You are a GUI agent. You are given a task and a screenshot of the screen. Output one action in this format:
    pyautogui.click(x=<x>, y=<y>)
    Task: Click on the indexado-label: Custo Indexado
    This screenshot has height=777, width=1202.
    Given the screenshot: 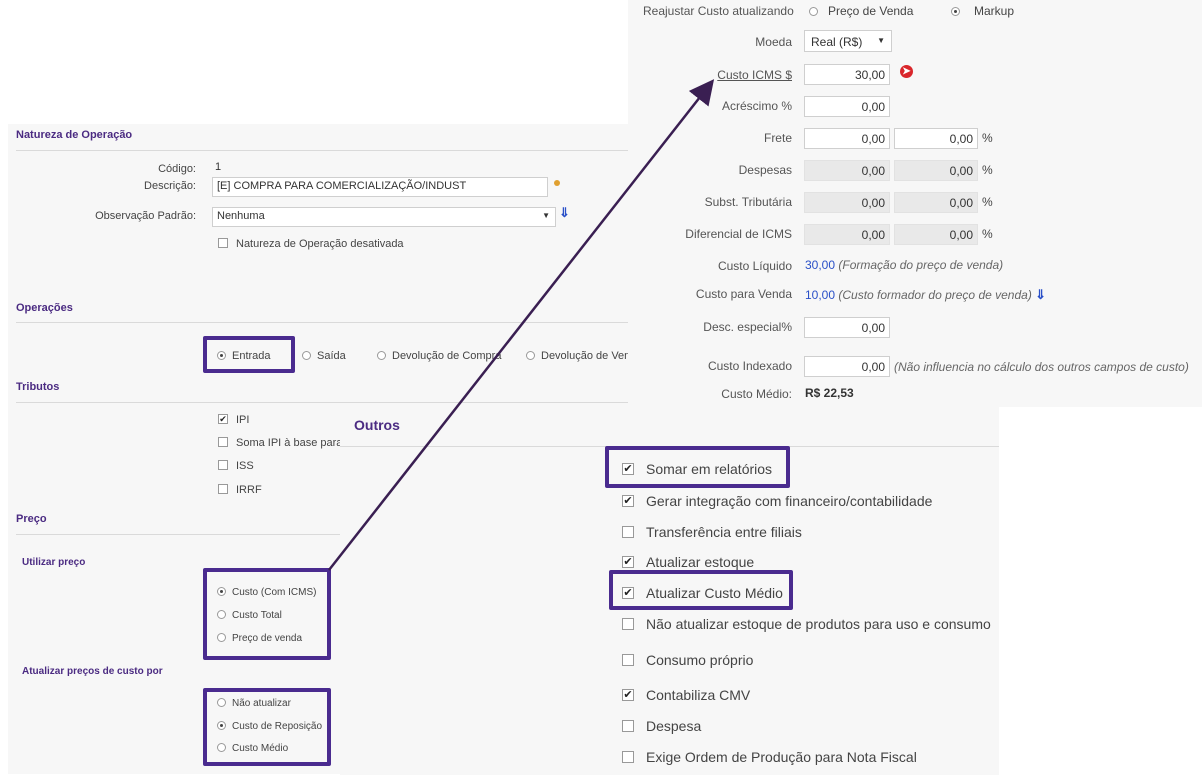 What is the action you would take?
    pyautogui.click(x=749, y=366)
    